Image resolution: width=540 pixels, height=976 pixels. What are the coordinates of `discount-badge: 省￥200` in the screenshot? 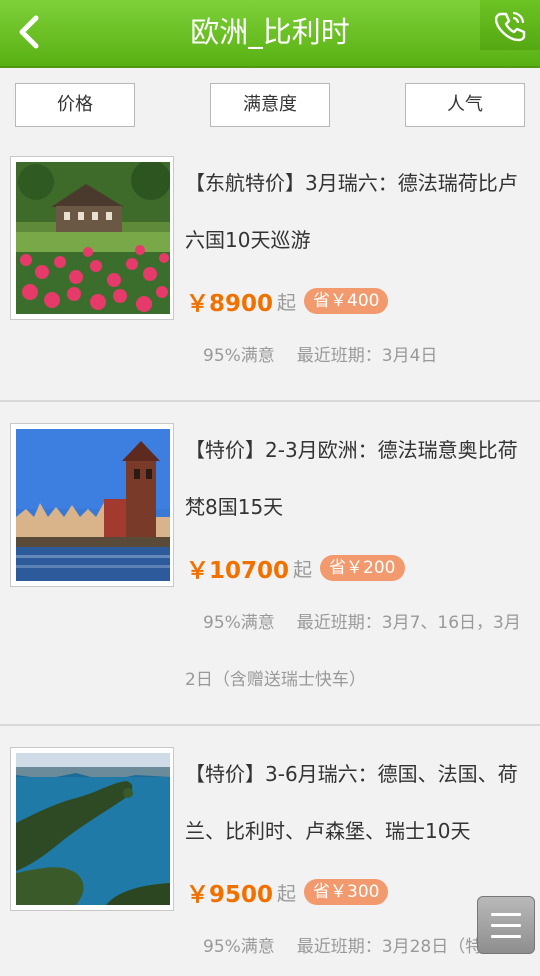 It's located at (362, 568).